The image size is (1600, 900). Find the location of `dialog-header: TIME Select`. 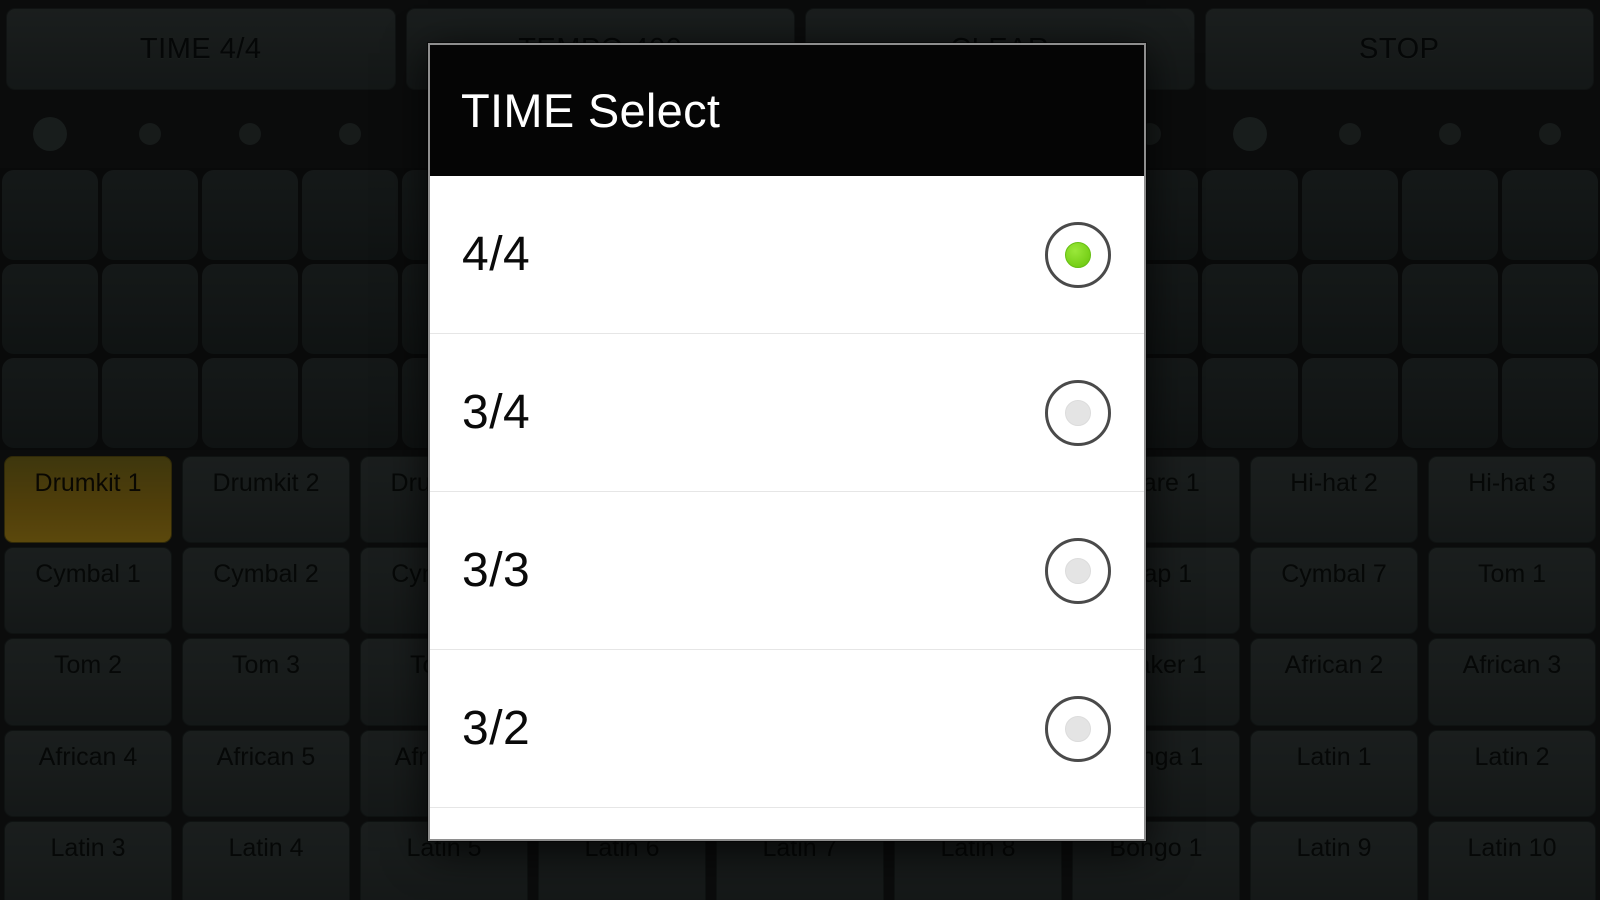

dialog-header: TIME Select is located at coordinates (787, 110).